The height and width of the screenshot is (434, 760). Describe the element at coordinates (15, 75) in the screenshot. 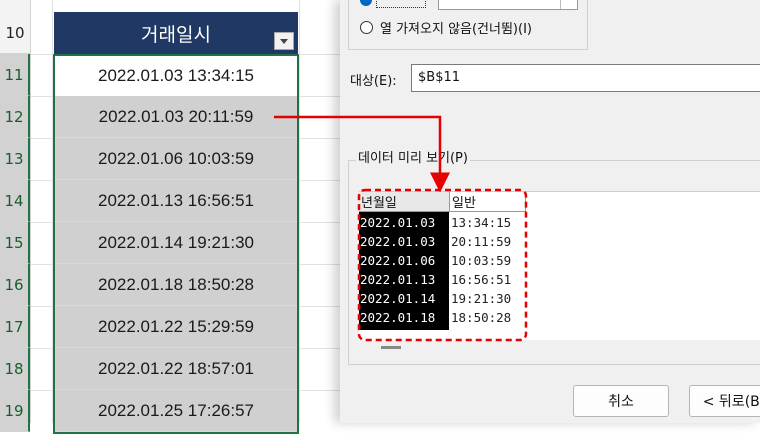

I see `row-header: 11` at that location.